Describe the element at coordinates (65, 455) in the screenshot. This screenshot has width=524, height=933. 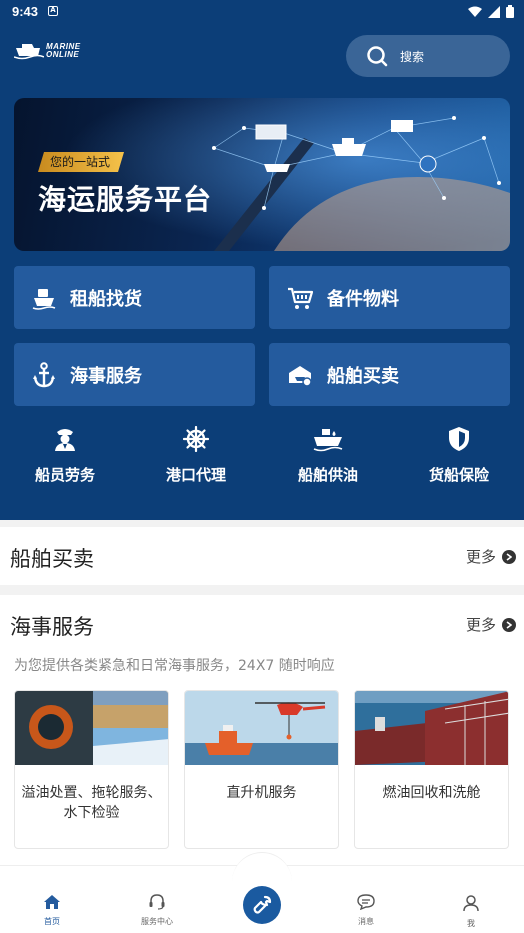
I see `service-crew: 船员劳务` at that location.